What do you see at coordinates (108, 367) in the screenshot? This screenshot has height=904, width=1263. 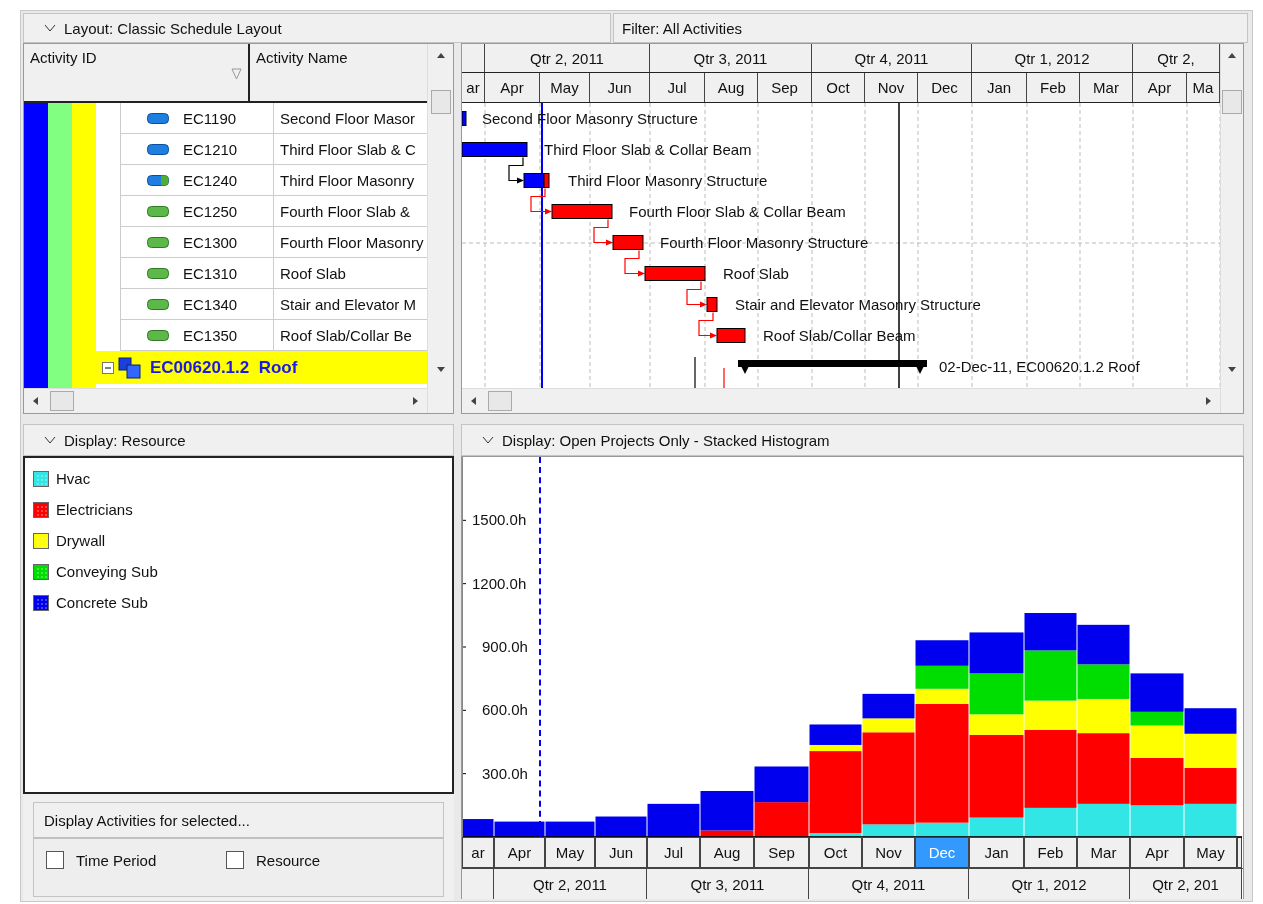 I see `collapse-icon` at bounding box center [108, 367].